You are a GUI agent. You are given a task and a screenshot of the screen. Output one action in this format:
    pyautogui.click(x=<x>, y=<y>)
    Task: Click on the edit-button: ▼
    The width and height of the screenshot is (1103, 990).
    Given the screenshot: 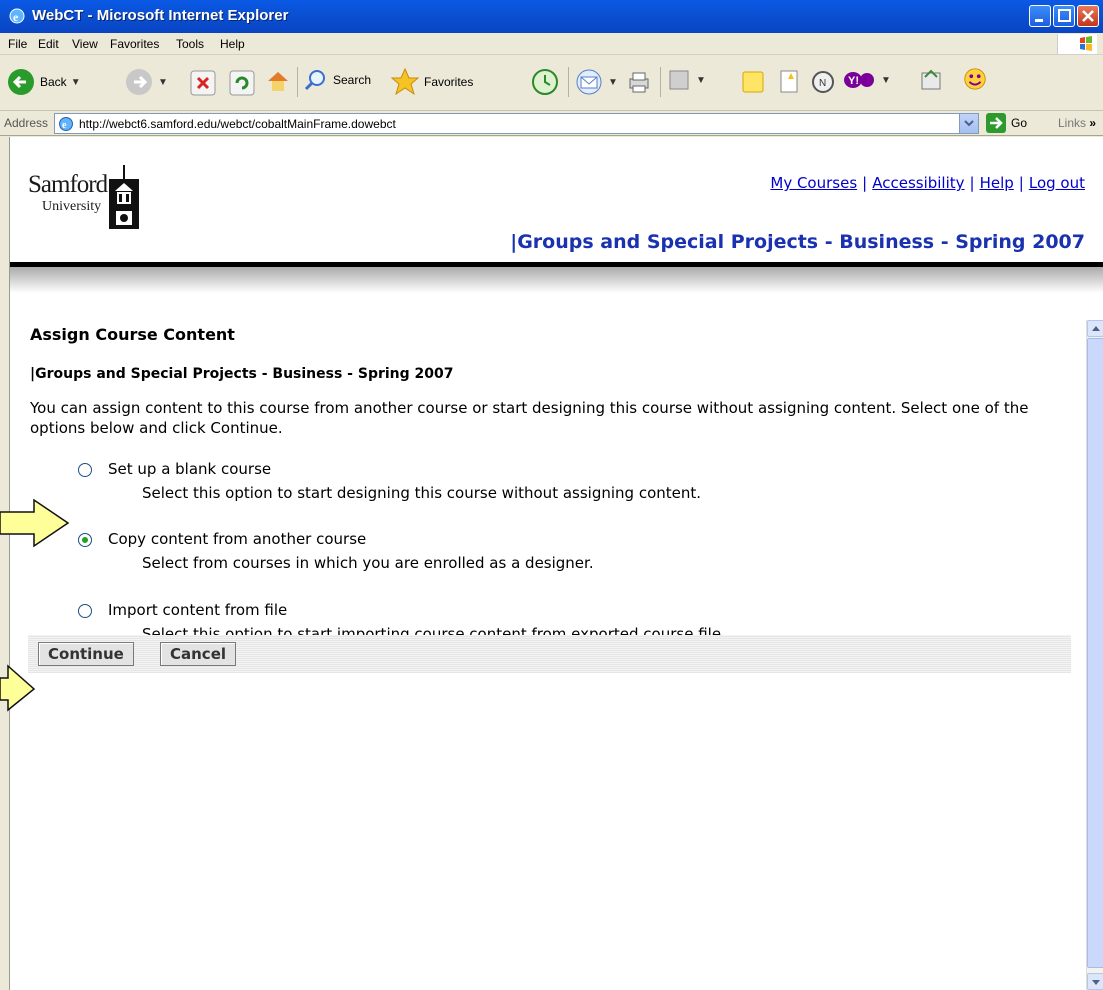 What is the action you would take?
    pyautogui.click(x=686, y=80)
    